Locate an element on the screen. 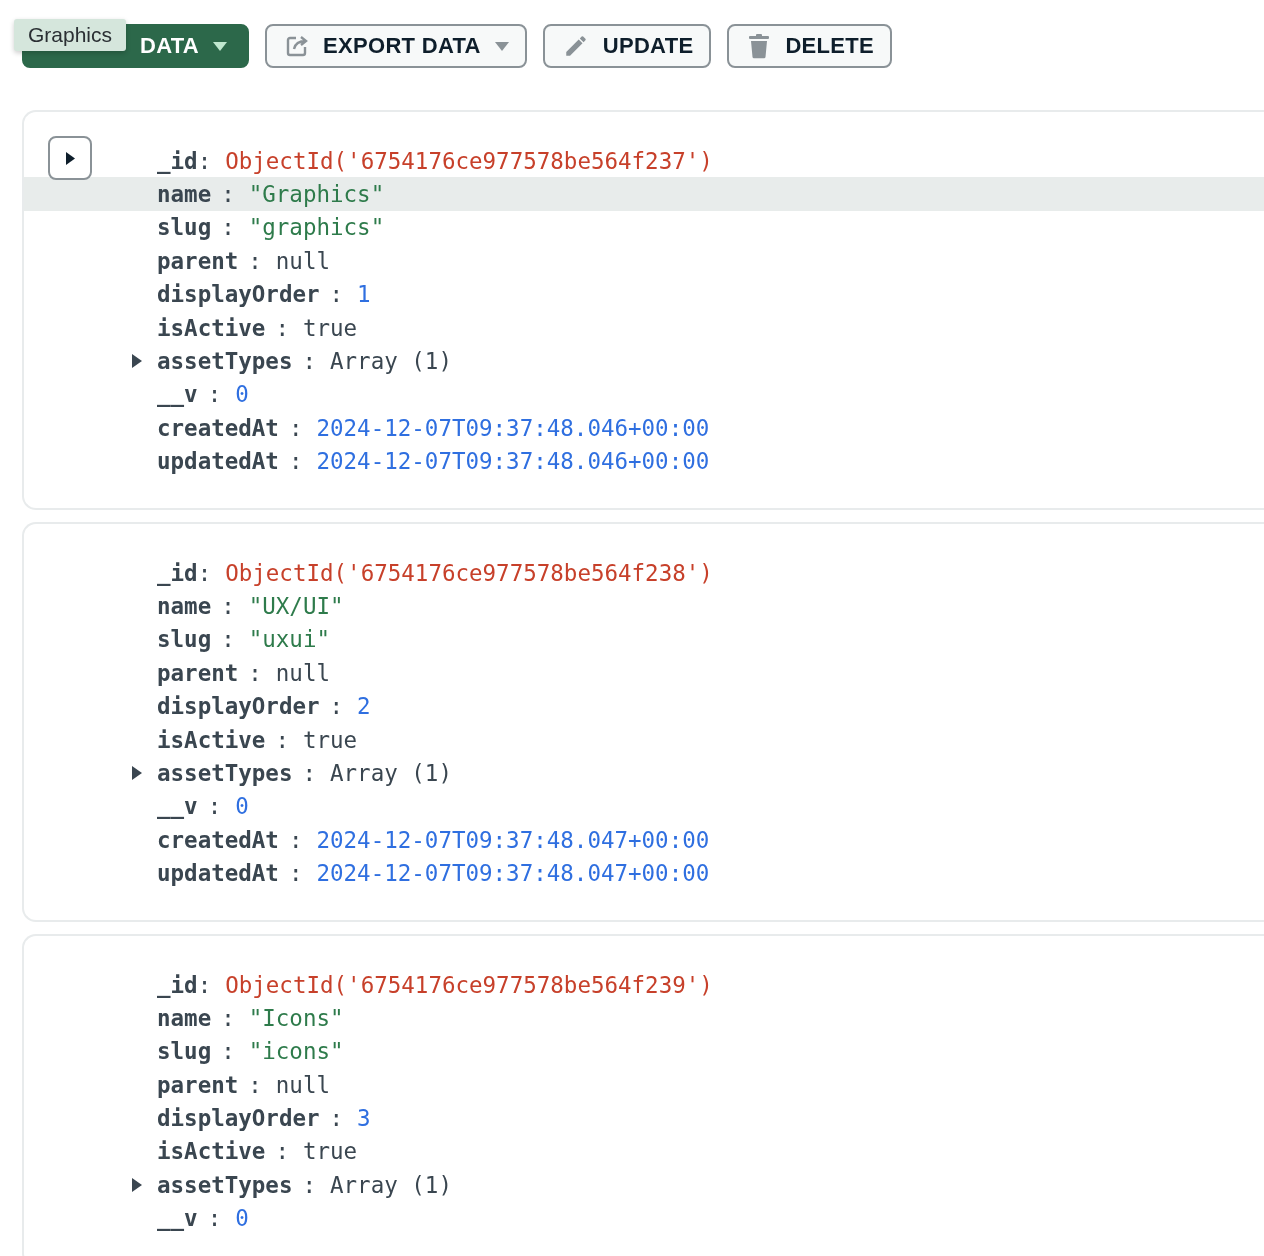 The height and width of the screenshot is (1256, 1264). play-icon is located at coordinates (70, 158).